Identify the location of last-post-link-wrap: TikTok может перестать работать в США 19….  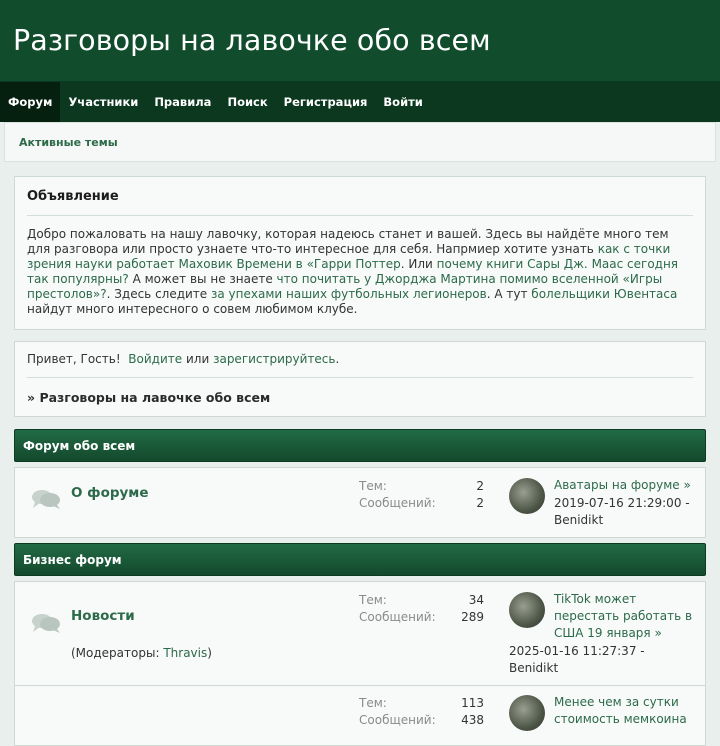
(629, 616).